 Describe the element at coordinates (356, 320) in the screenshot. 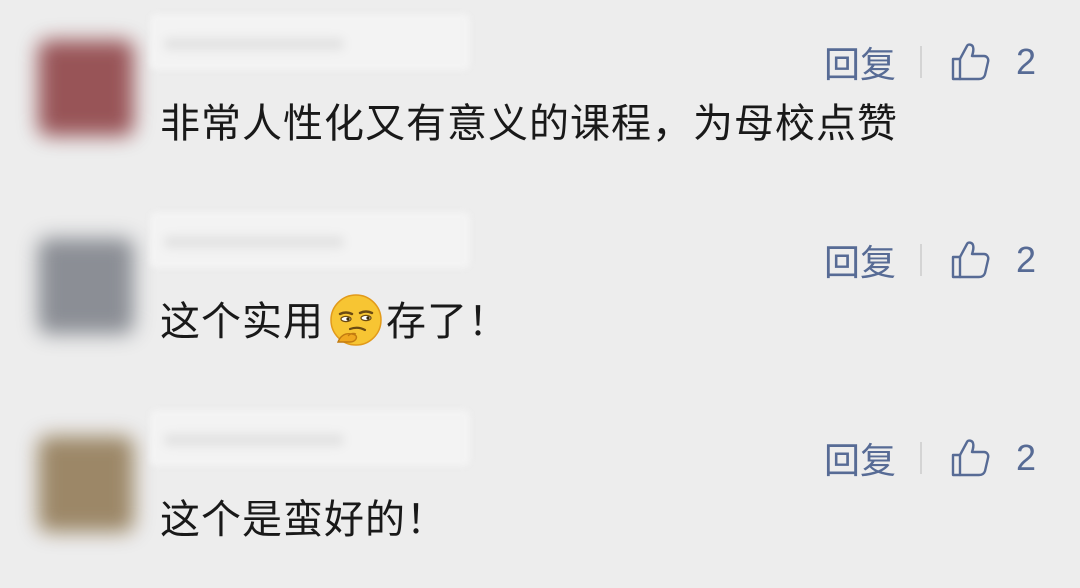

I see `smirk-thinking-emoji-icon` at that location.